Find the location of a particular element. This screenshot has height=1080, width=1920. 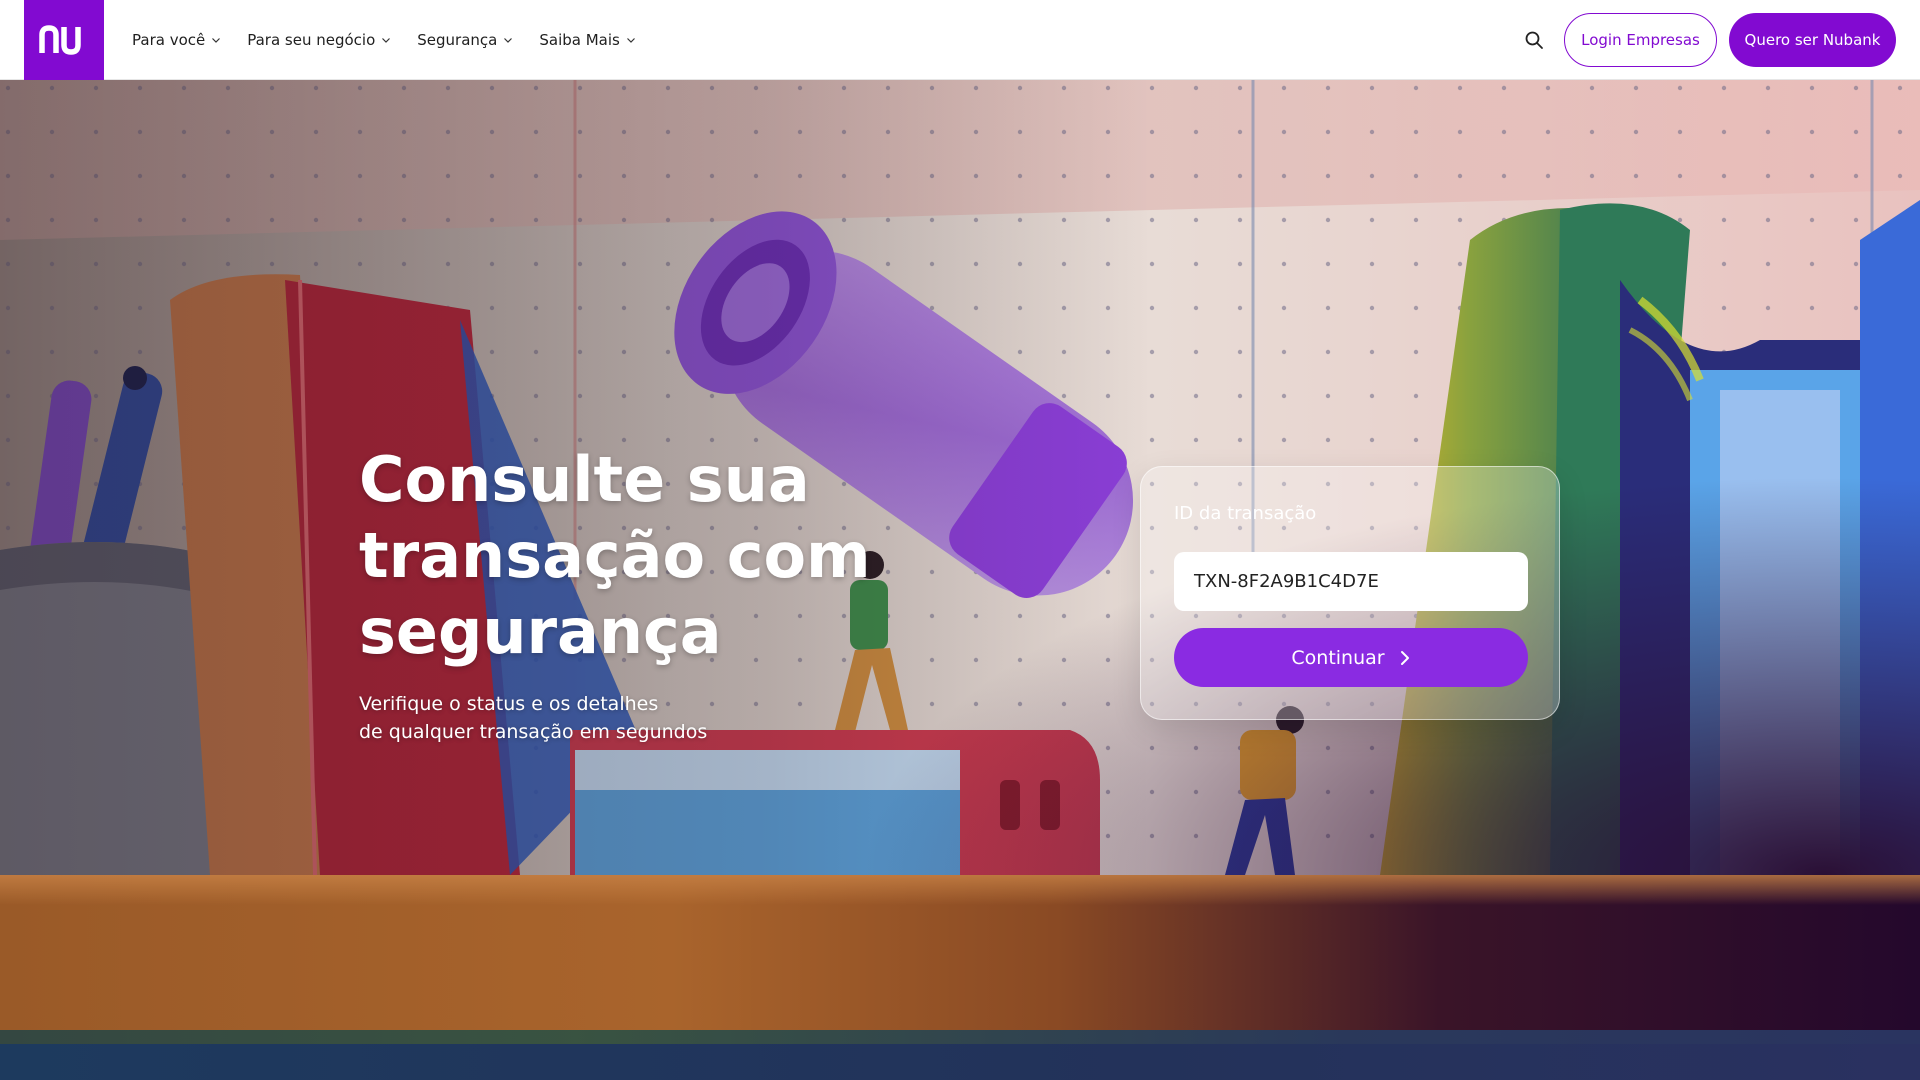

nav-item-label: Para seu negócio is located at coordinates (311, 40).